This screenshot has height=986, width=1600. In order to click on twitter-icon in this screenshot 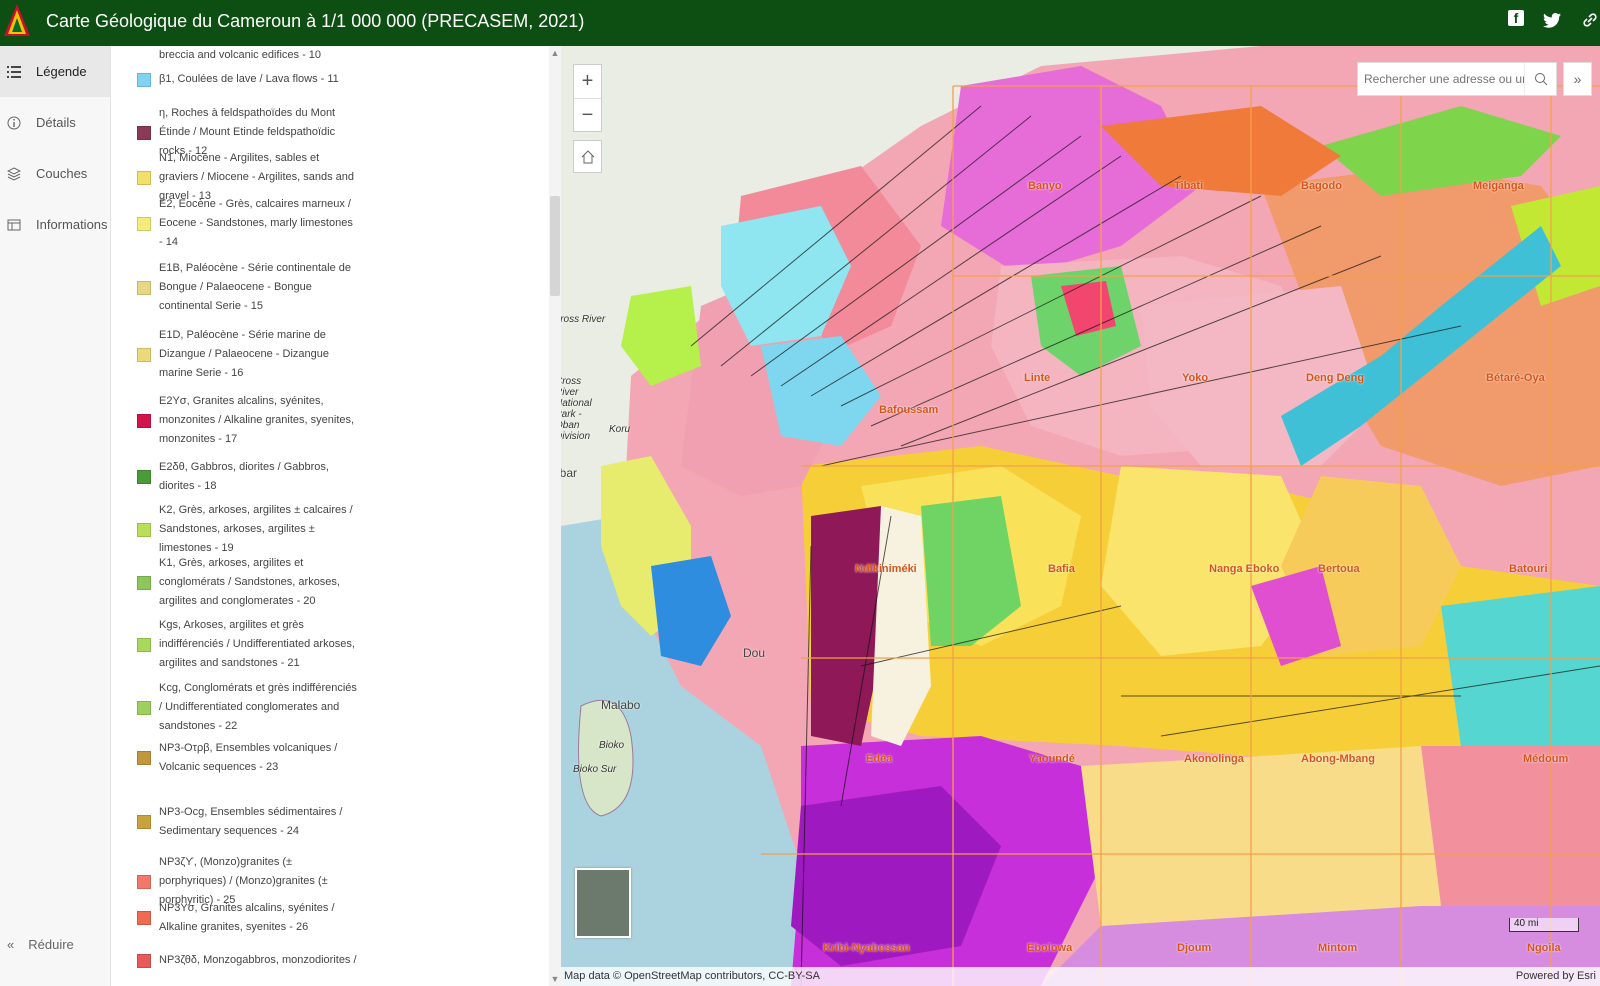, I will do `click(1552, 20)`.